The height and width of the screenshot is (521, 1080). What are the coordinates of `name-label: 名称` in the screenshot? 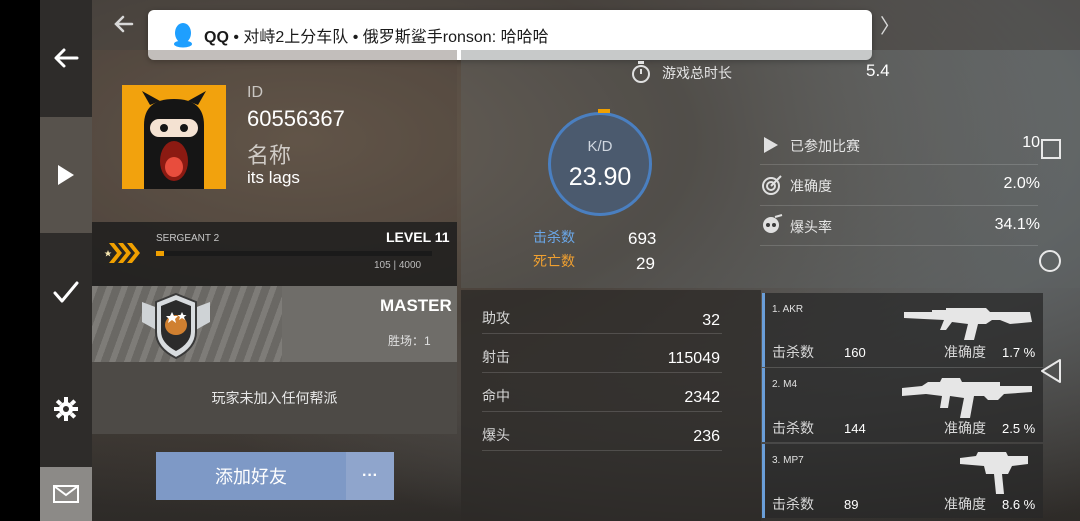 It's located at (269, 155).